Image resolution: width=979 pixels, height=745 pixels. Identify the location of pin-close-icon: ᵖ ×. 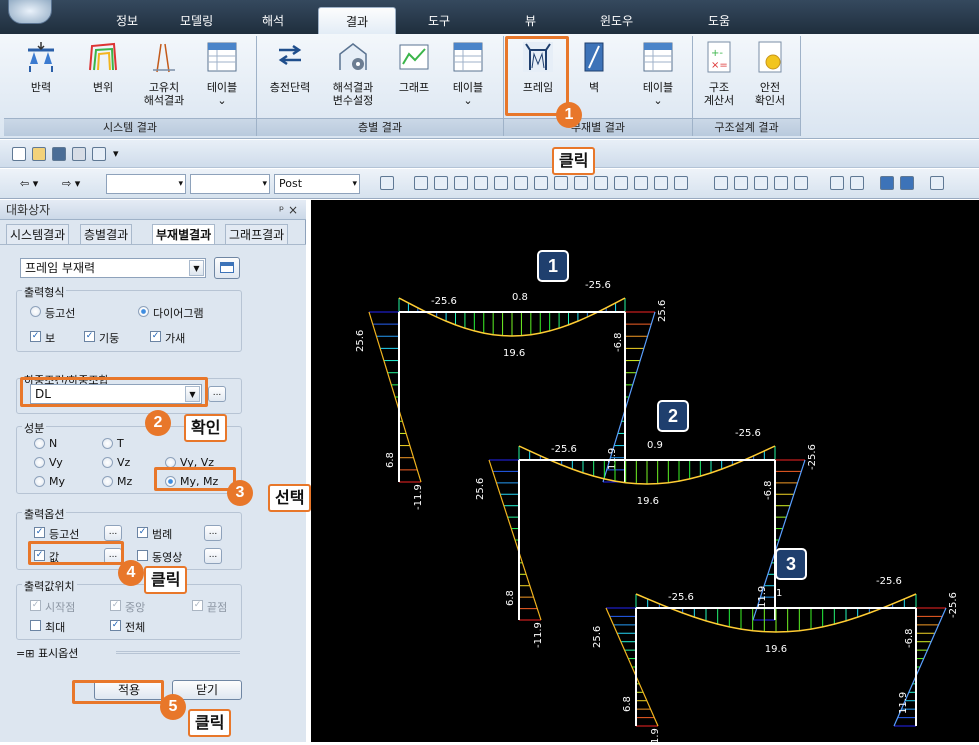
(288, 210).